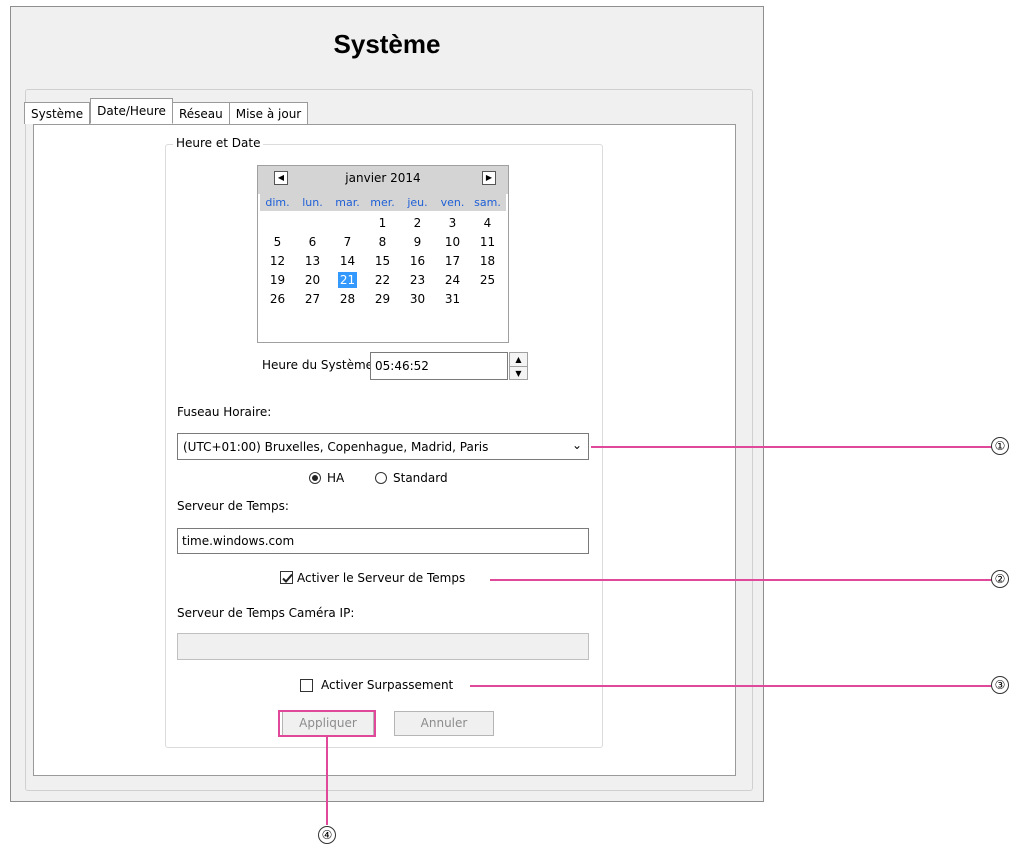 The height and width of the screenshot is (853, 1022). I want to click on calendar-day-number: 30, so click(417, 299).